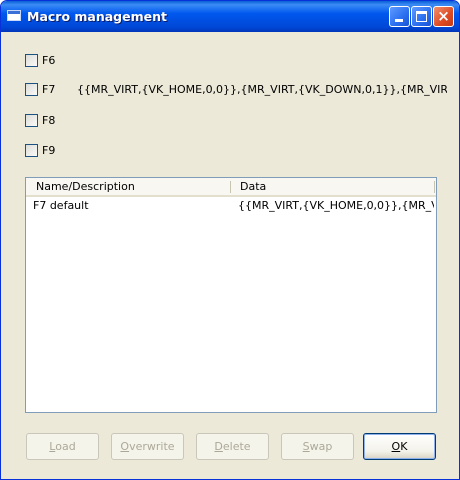  I want to click on overwrite-label-rest: verwrite, so click(152, 446).